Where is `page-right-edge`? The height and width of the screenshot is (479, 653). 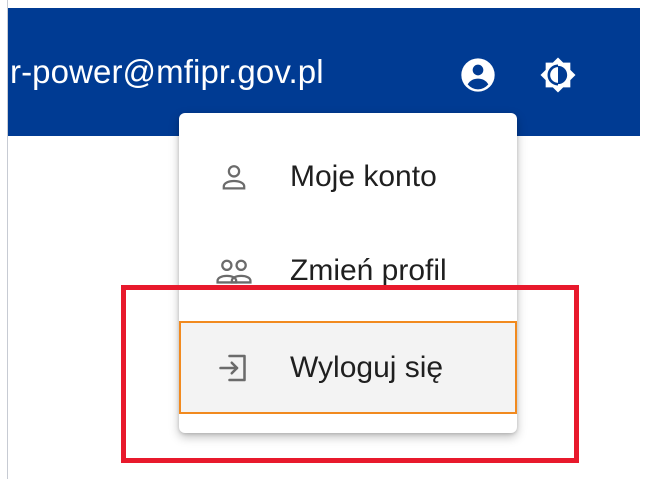 page-right-edge is located at coordinates (646, 239).